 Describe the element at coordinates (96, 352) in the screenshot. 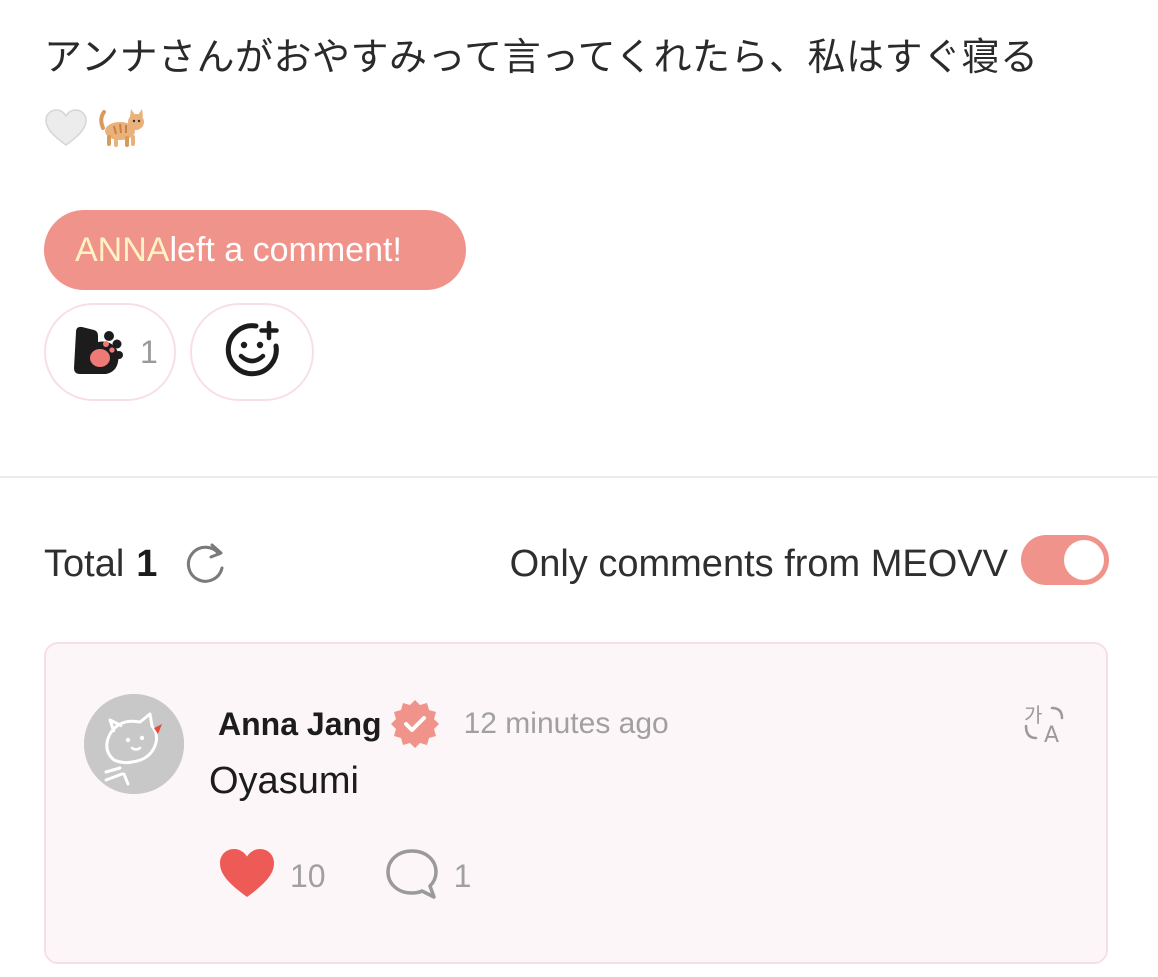

I see `paw-icon` at that location.